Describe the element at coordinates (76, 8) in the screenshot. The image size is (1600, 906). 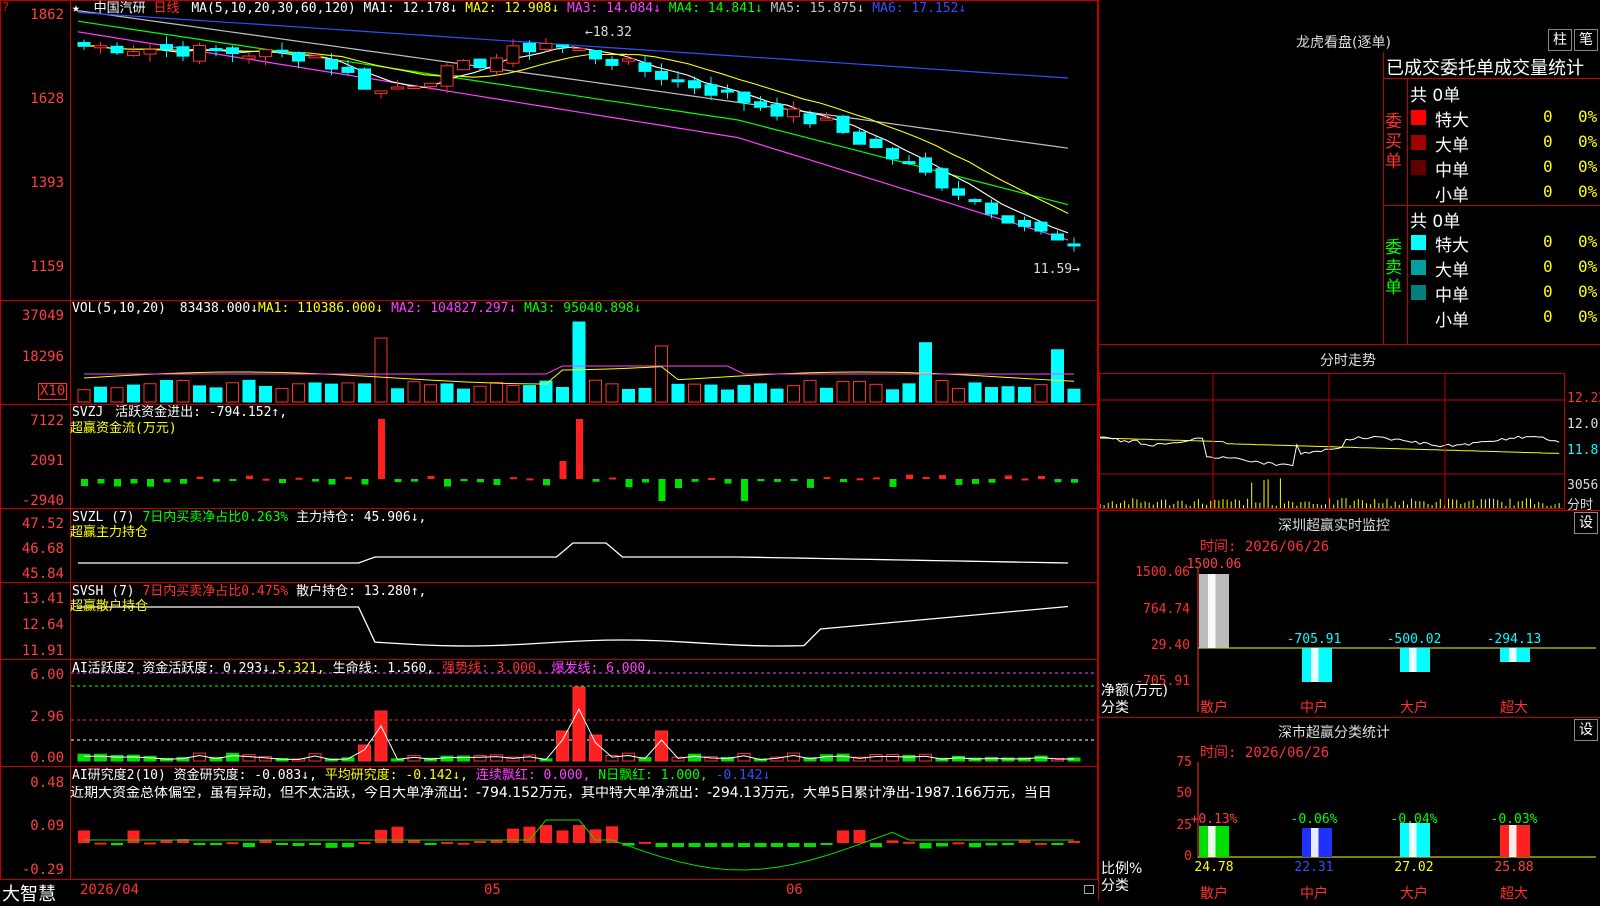
I see `favorite-star-icon: ★` at that location.